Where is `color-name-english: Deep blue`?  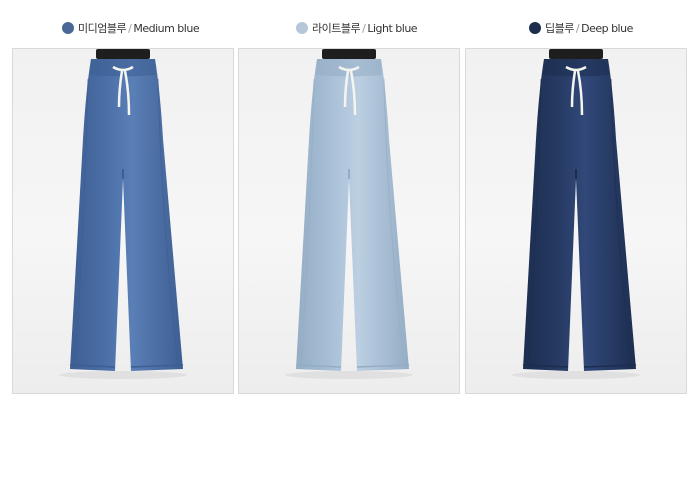
color-name-english: Deep blue is located at coordinates (607, 28).